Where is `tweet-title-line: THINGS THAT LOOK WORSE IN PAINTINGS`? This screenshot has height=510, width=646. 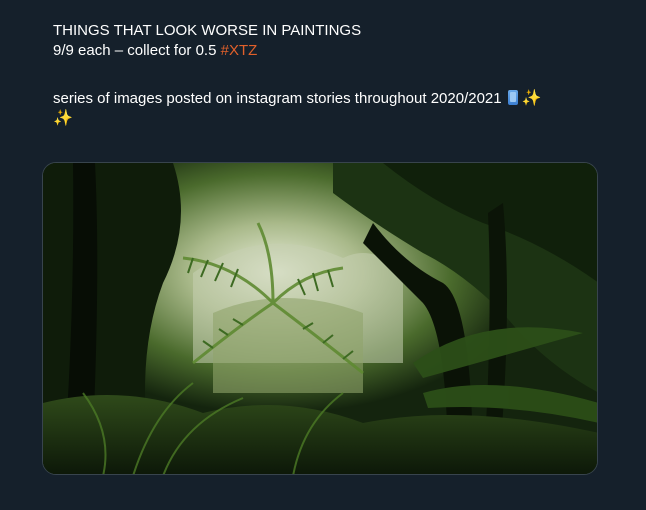 tweet-title-line: THINGS THAT LOOK WORSE IN PAINTINGS is located at coordinates (207, 30).